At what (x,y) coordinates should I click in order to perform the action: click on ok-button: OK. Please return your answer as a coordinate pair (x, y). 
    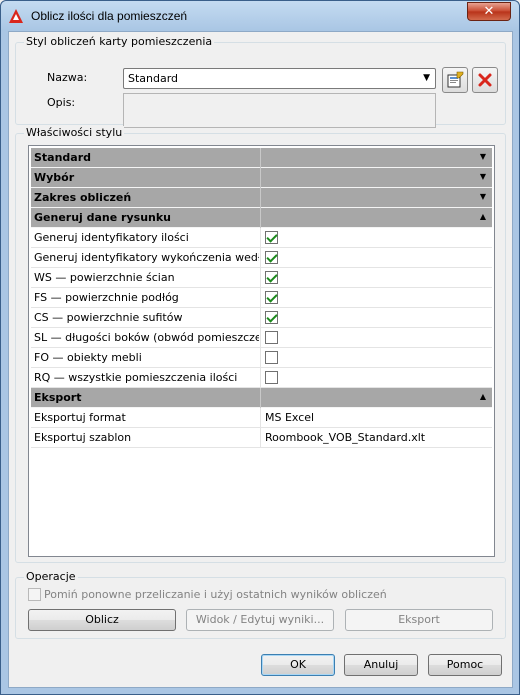
    Looking at the image, I should click on (298, 665).